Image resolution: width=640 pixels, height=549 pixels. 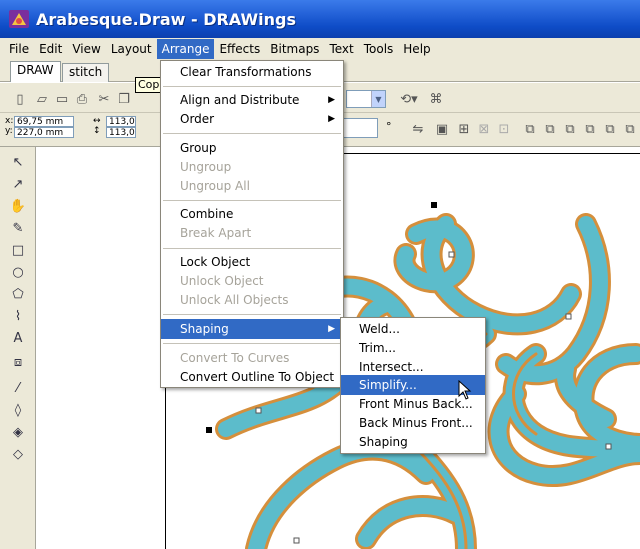 I want to click on y-position-field: 227,0 mm, so click(x=44, y=132).